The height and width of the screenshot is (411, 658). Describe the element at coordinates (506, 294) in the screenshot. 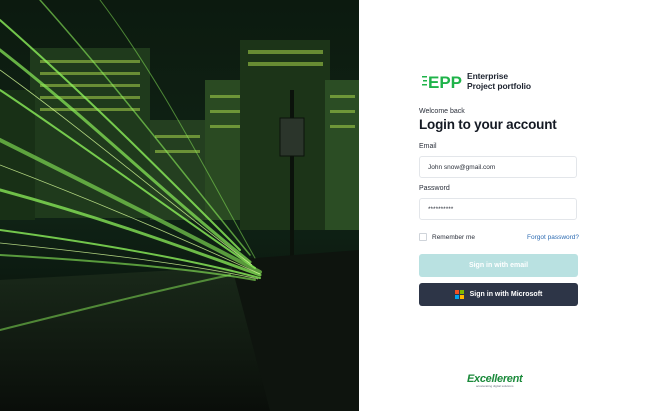

I see `sign-in-microsoft-label: Sign in with Microsoft` at that location.